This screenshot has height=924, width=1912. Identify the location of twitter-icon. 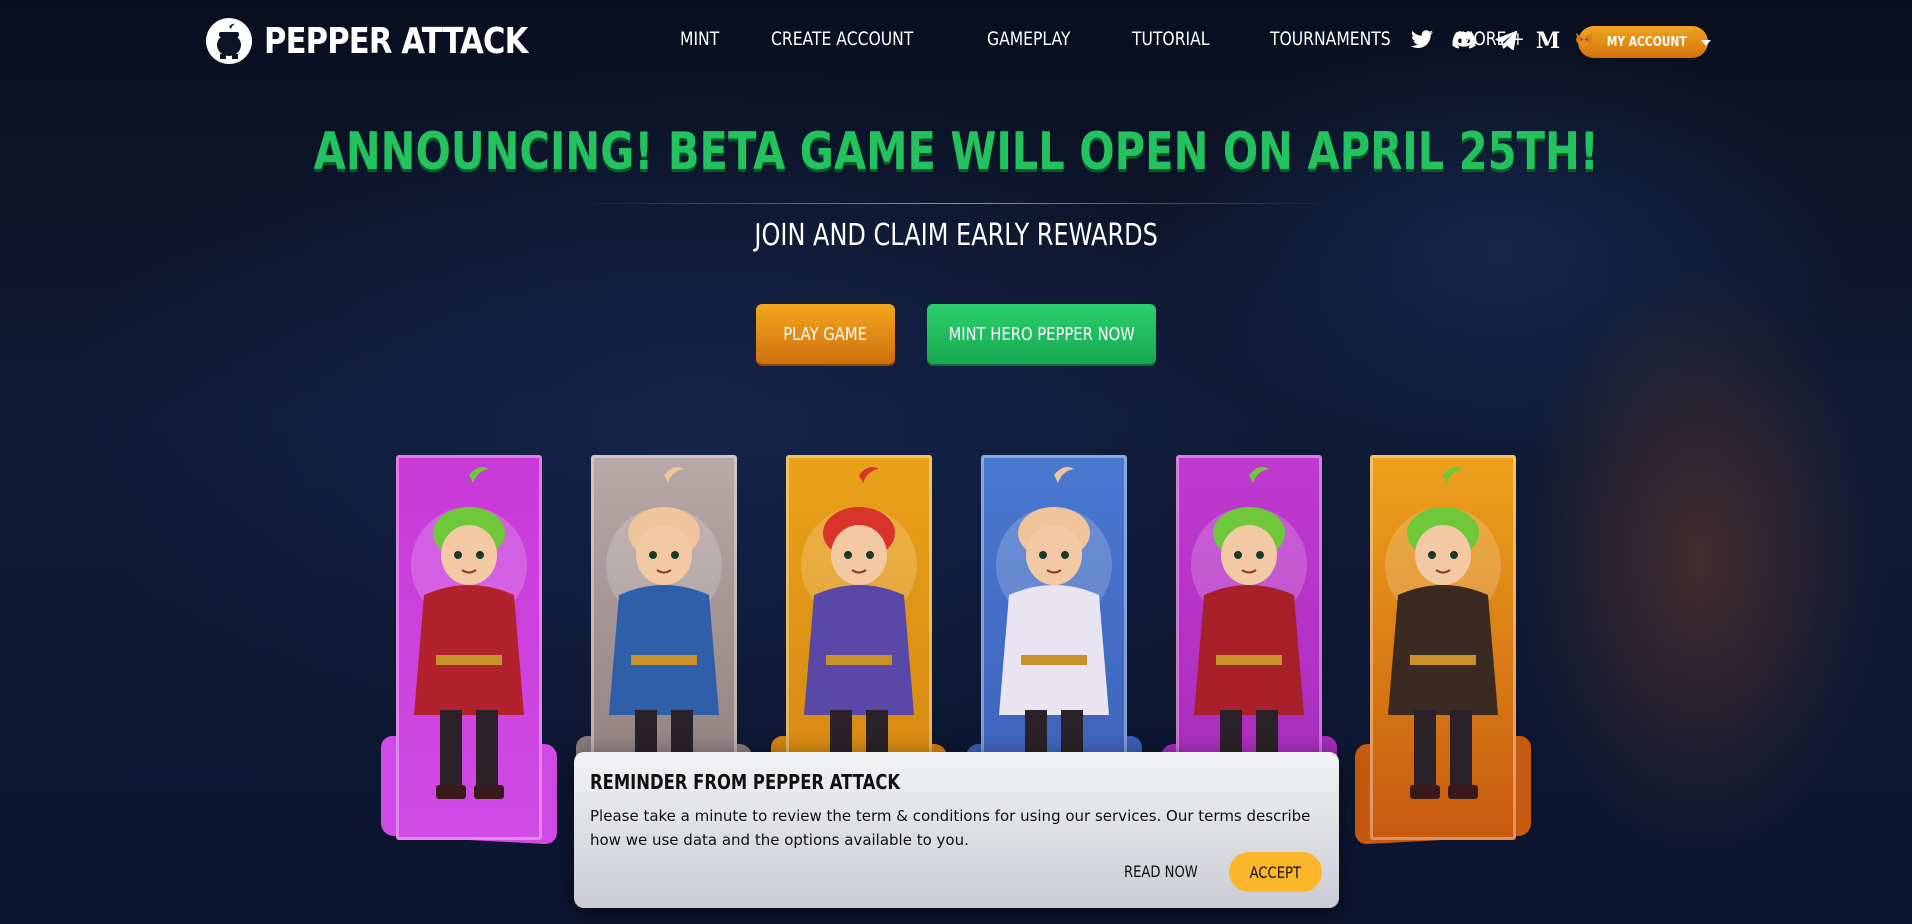
(1422, 40).